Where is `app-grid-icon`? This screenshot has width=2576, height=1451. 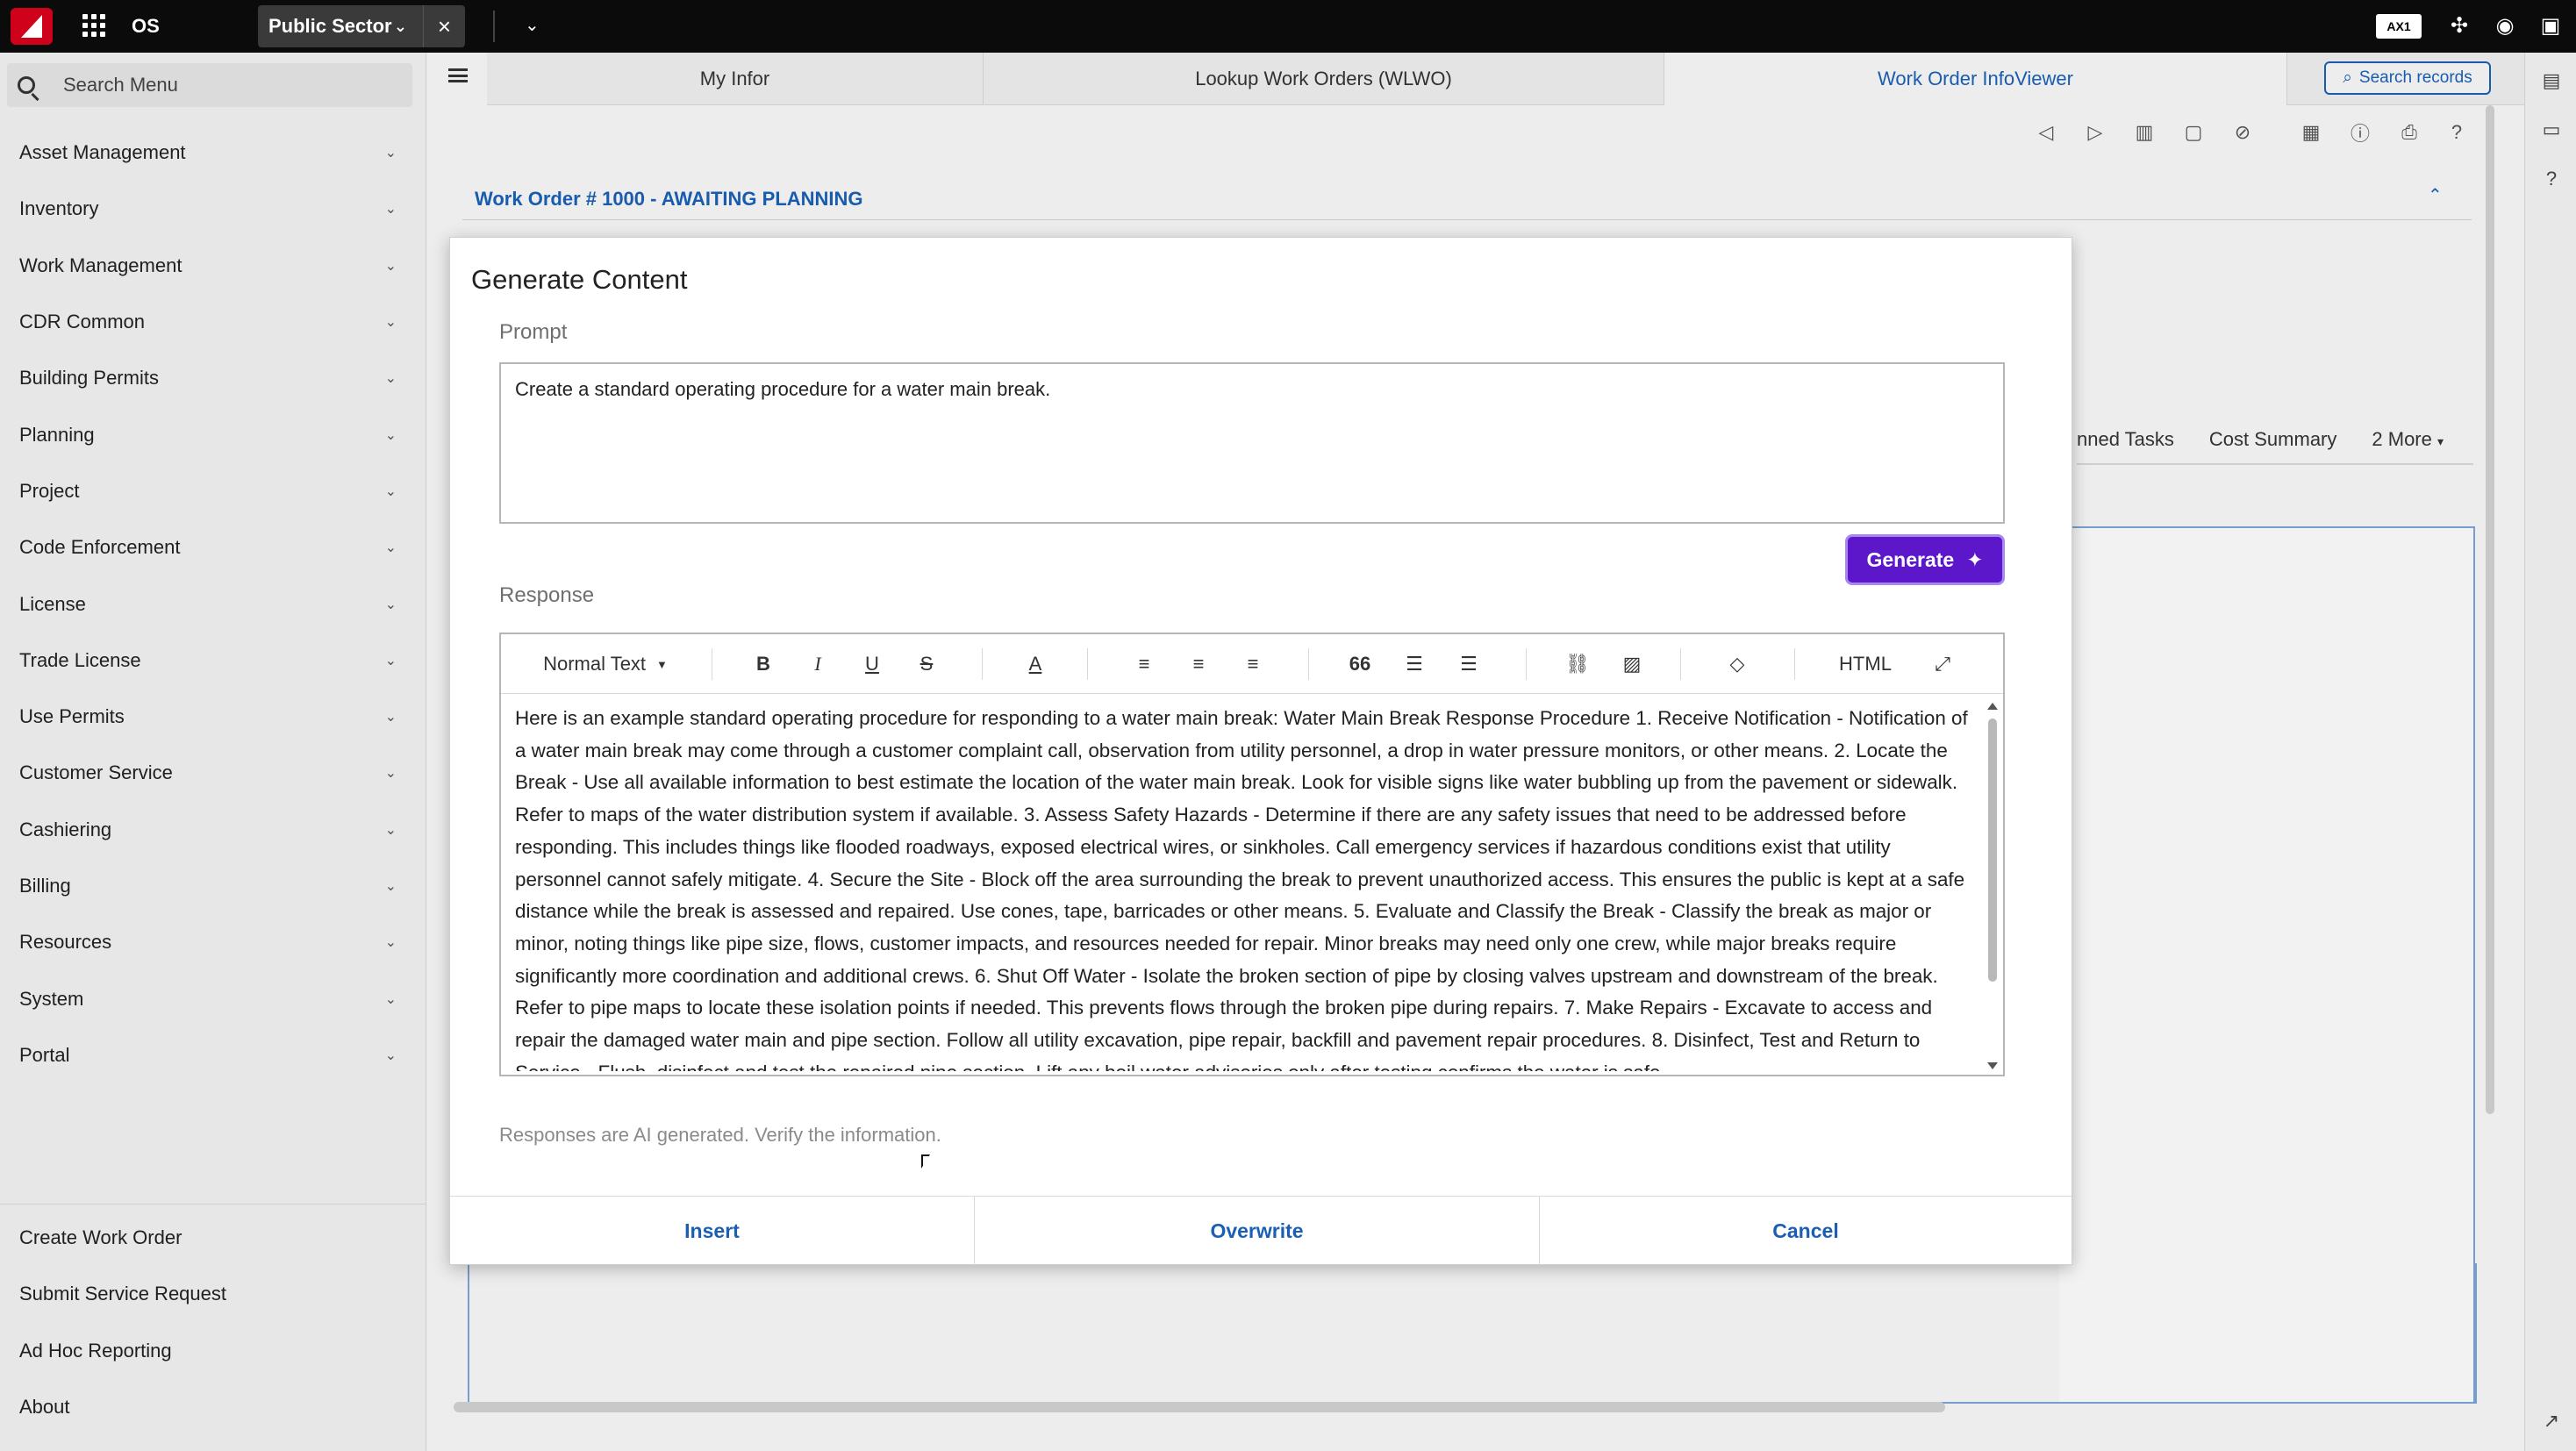
app-grid-icon is located at coordinates (93, 25).